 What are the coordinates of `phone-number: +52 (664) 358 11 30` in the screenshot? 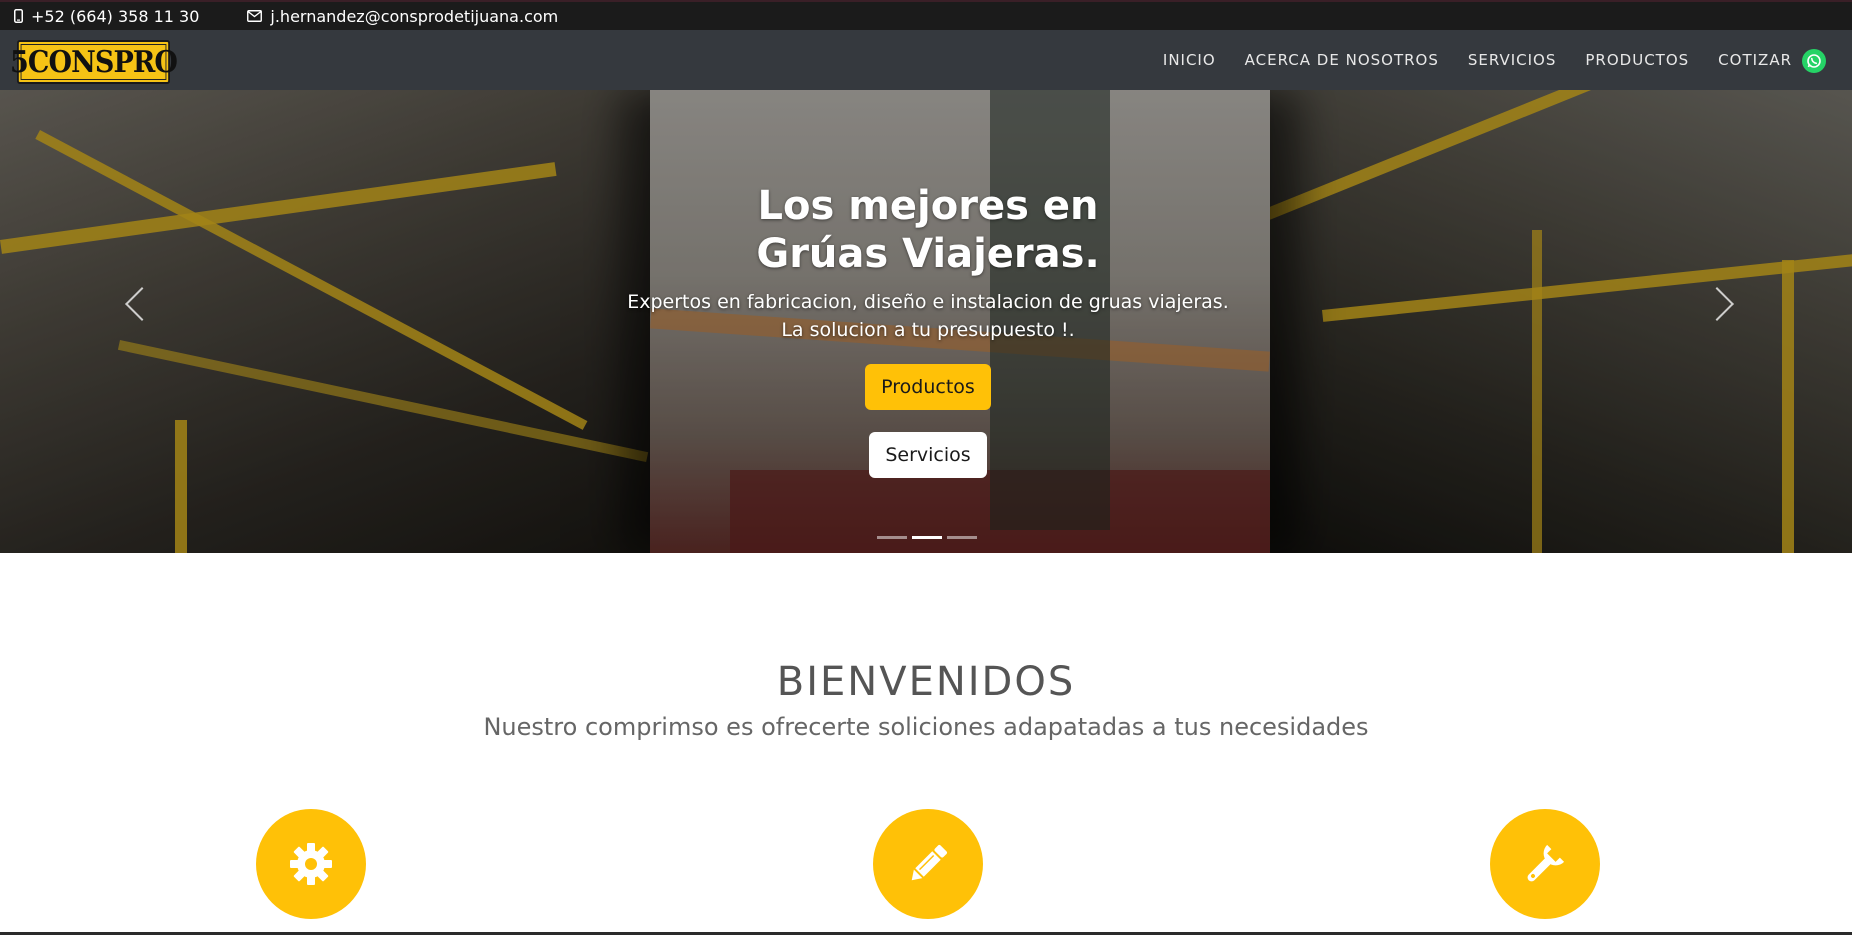 It's located at (115, 16).